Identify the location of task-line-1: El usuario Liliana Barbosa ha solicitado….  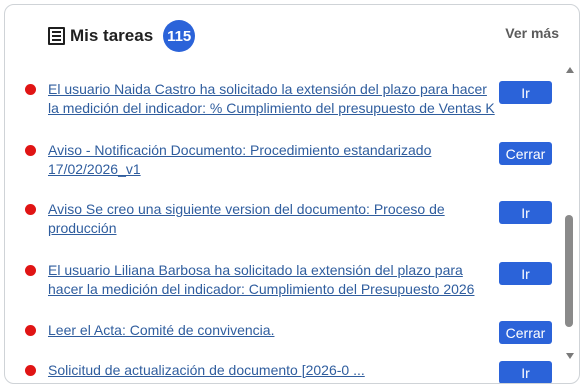
(255, 270).